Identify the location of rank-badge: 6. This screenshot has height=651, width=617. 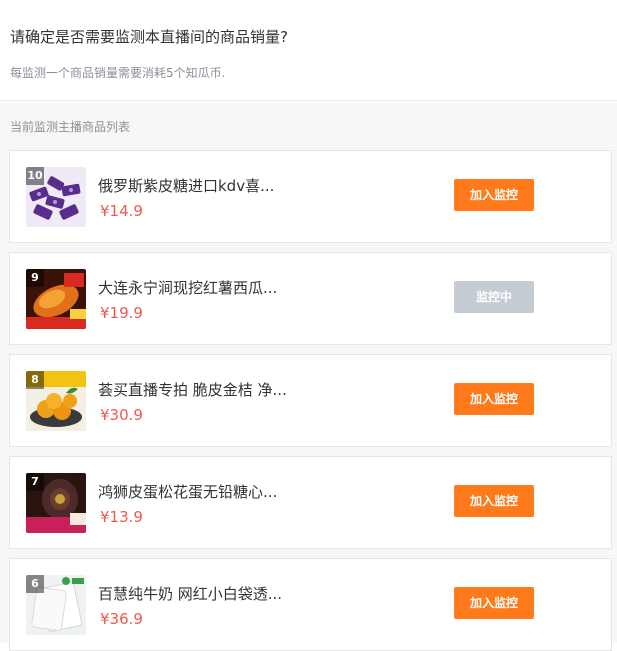
(35, 584).